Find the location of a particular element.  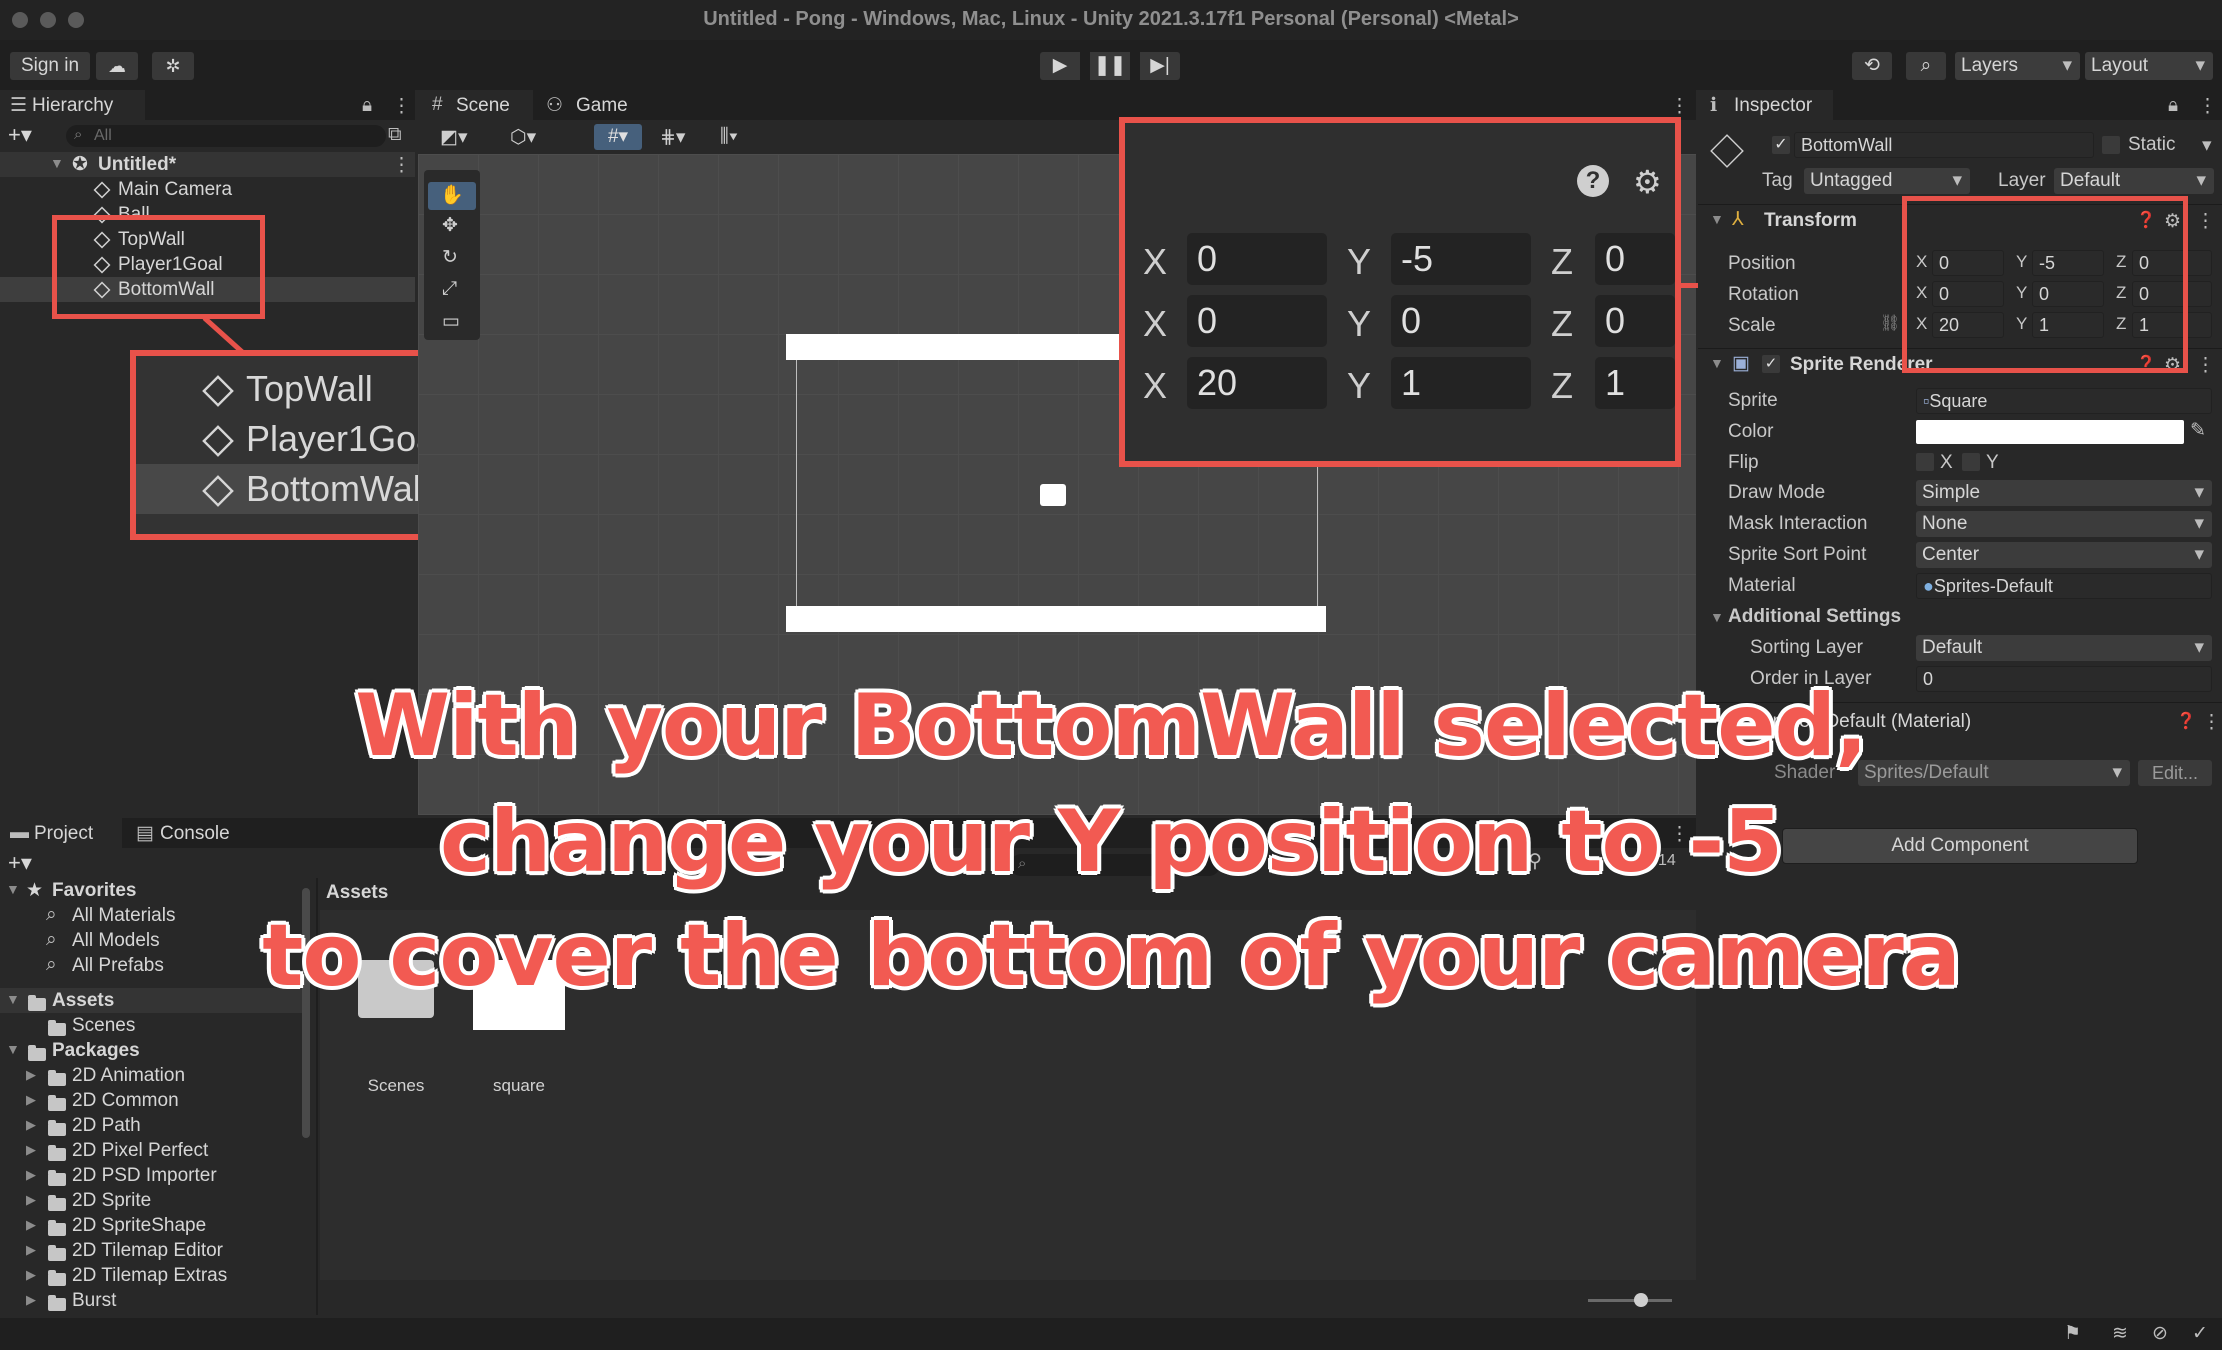

chevron-down-icon: ▾ is located at coordinates (2207, 145).